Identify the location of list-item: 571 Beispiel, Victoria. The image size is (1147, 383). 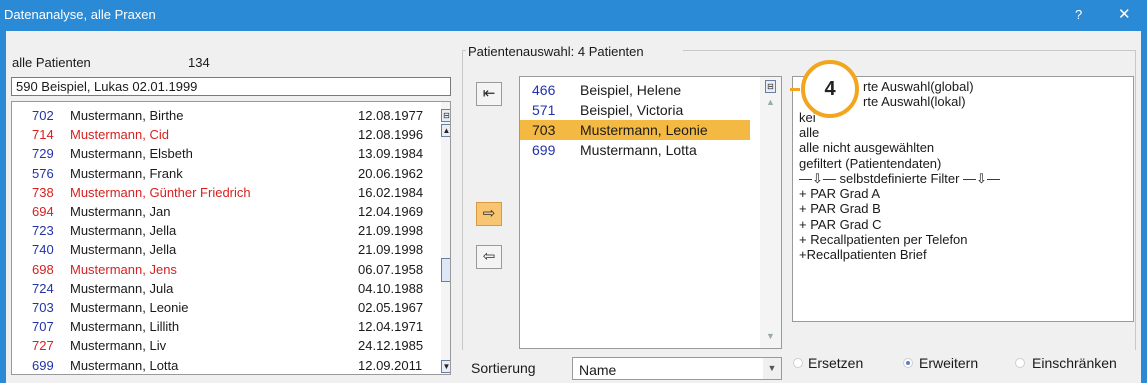
(635, 110).